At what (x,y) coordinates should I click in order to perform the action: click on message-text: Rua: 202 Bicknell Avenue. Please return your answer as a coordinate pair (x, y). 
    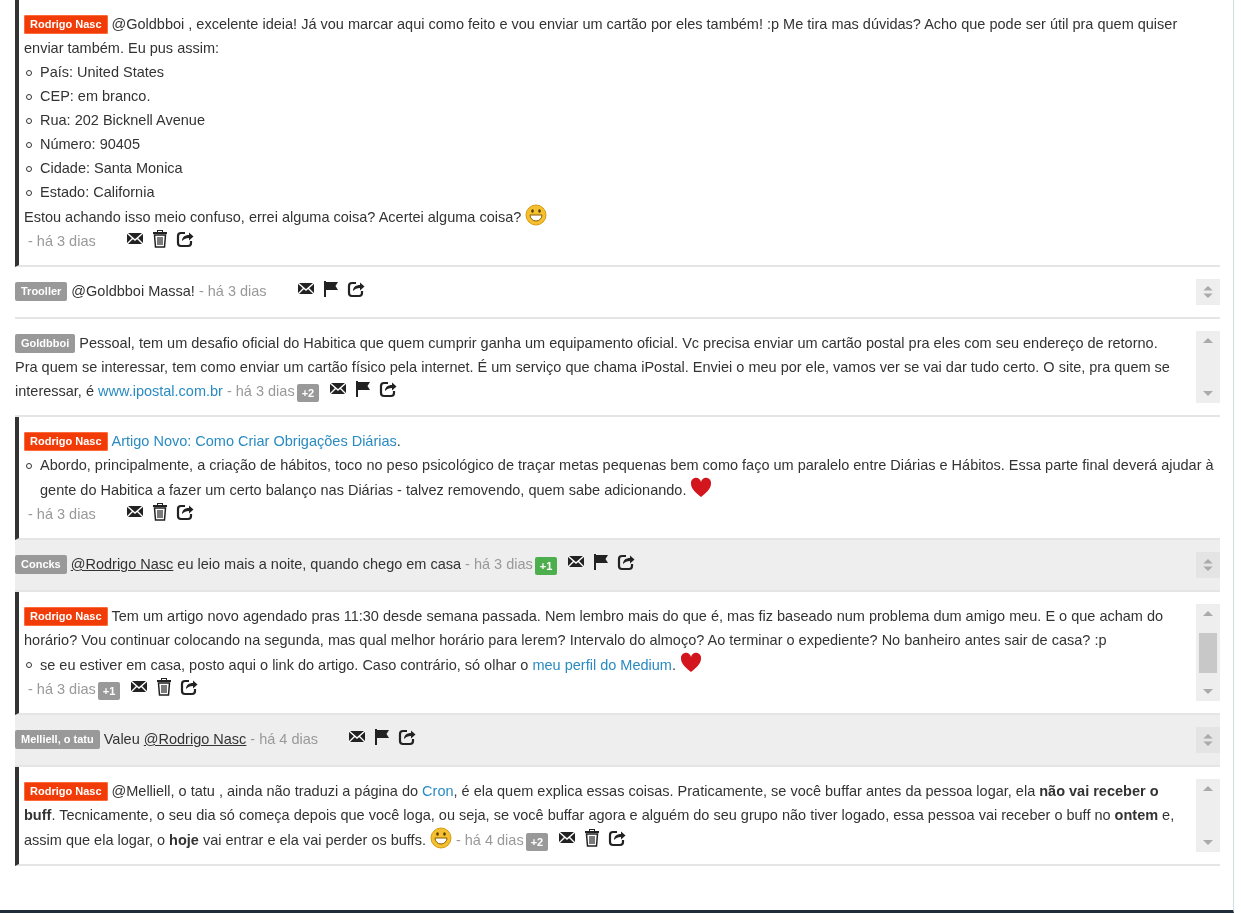
    Looking at the image, I should click on (122, 120).